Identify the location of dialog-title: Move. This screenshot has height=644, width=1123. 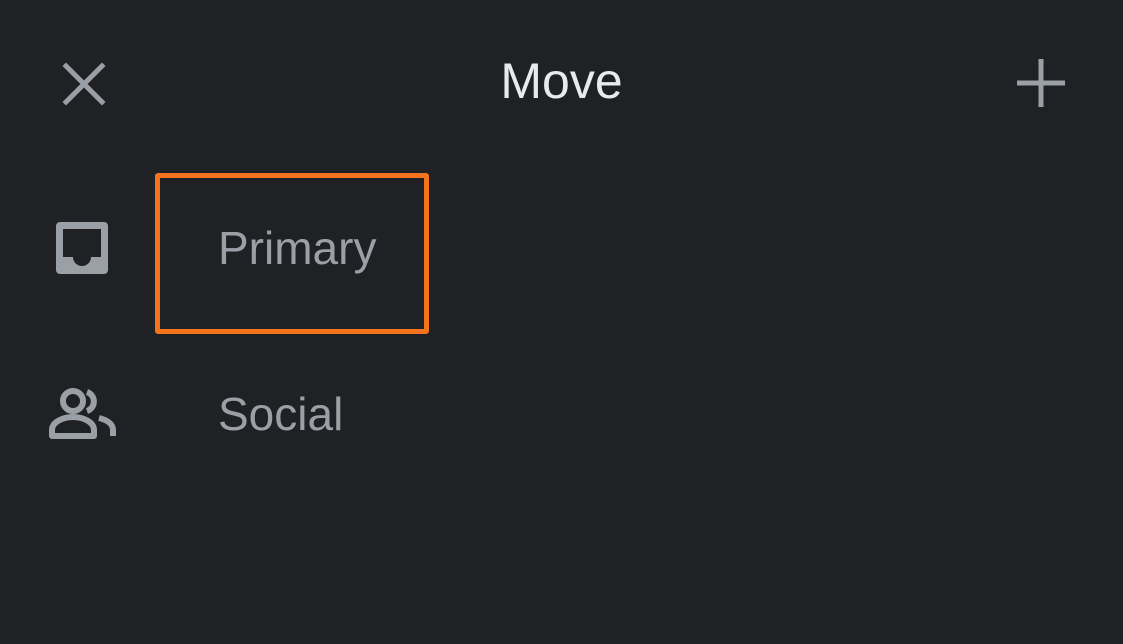
(561, 81).